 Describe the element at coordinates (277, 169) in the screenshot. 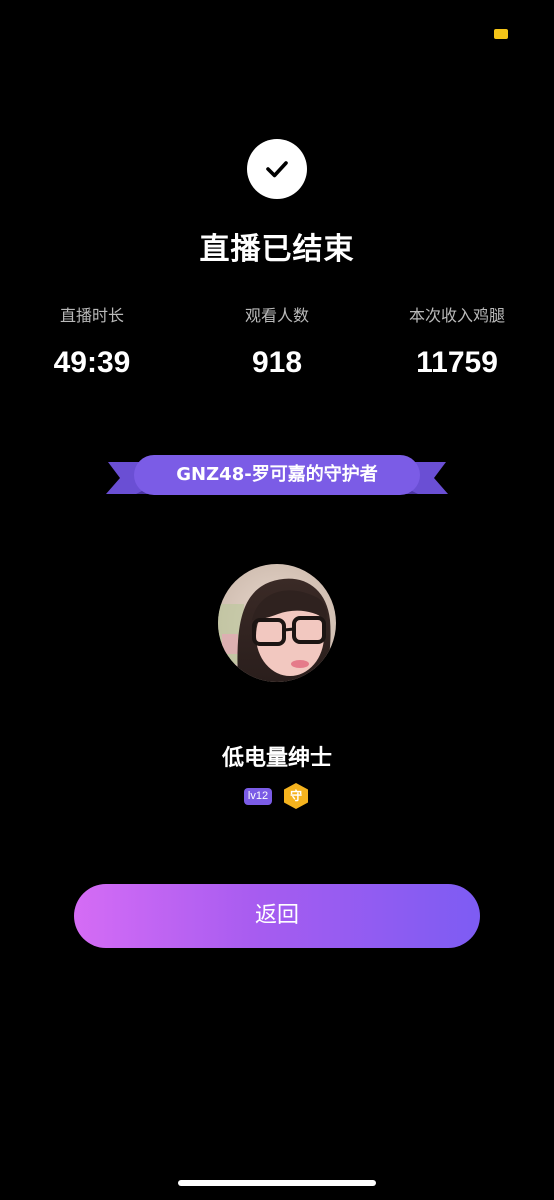

I see `check-icon` at that location.